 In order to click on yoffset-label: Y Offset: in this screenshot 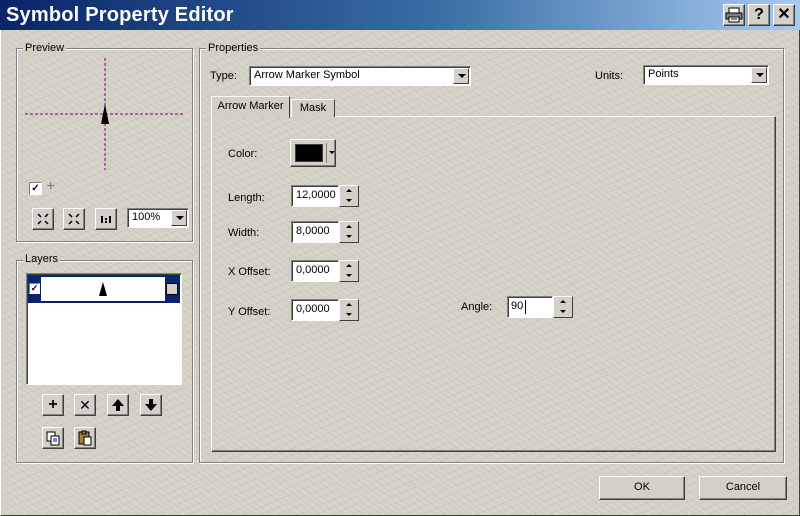, I will do `click(249, 312)`.